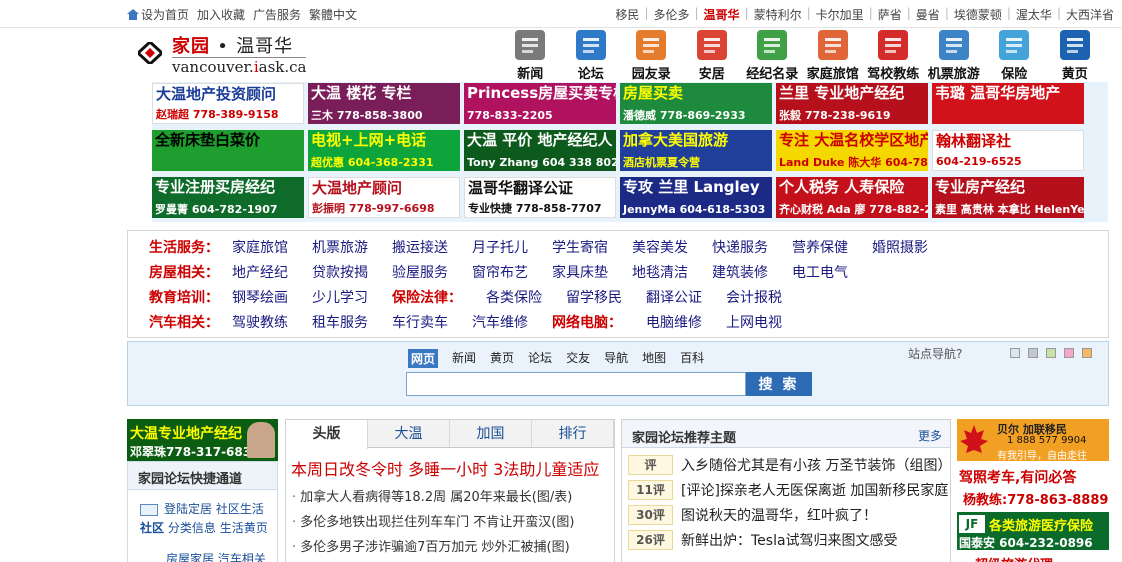 The width and height of the screenshot is (1122, 562). Describe the element at coordinates (192, 528) in the screenshot. I see `quick-link-classifieds: 分类信息` at that location.